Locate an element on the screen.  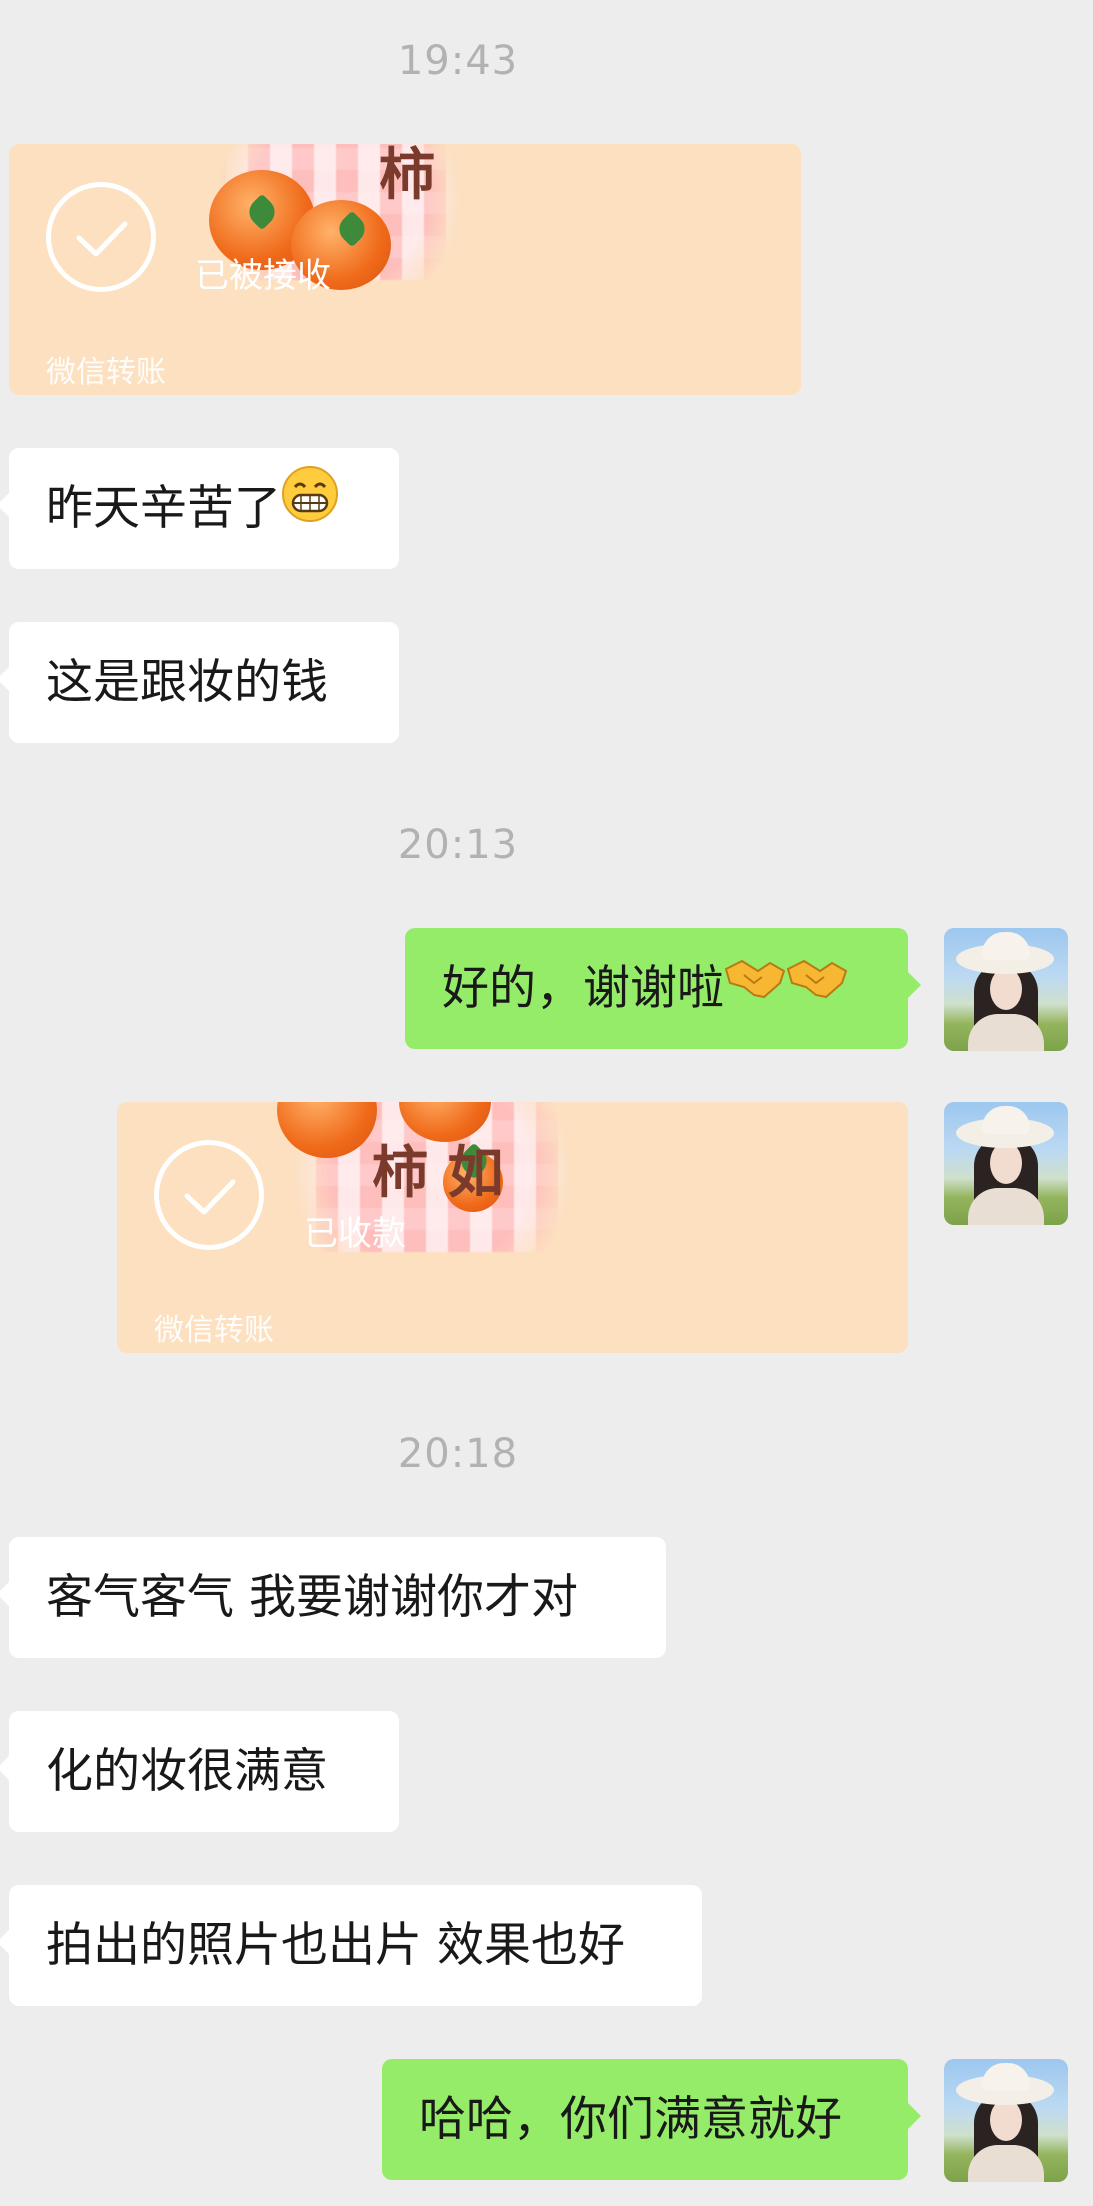
outgoing-message: 好的，谢谢啦 is located at coordinates (663, 988).